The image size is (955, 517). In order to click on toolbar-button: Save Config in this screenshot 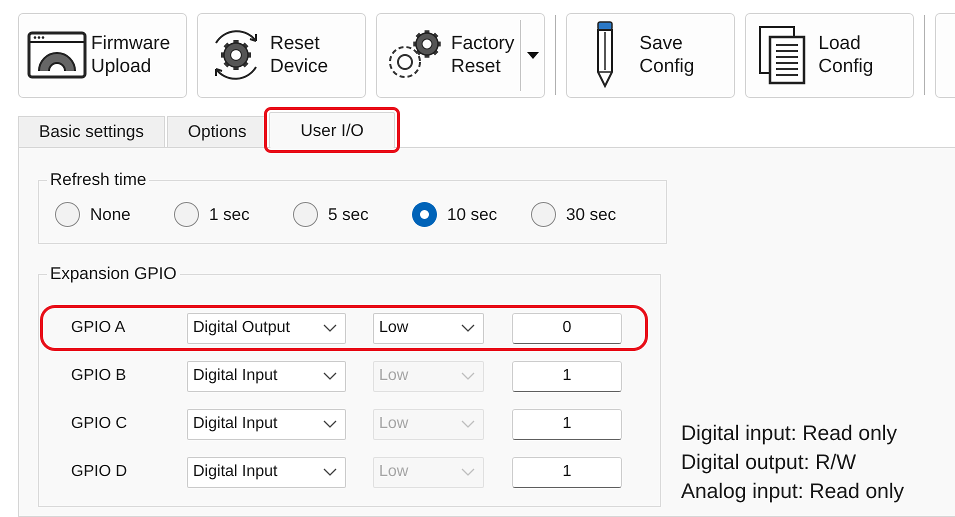, I will do `click(651, 55)`.